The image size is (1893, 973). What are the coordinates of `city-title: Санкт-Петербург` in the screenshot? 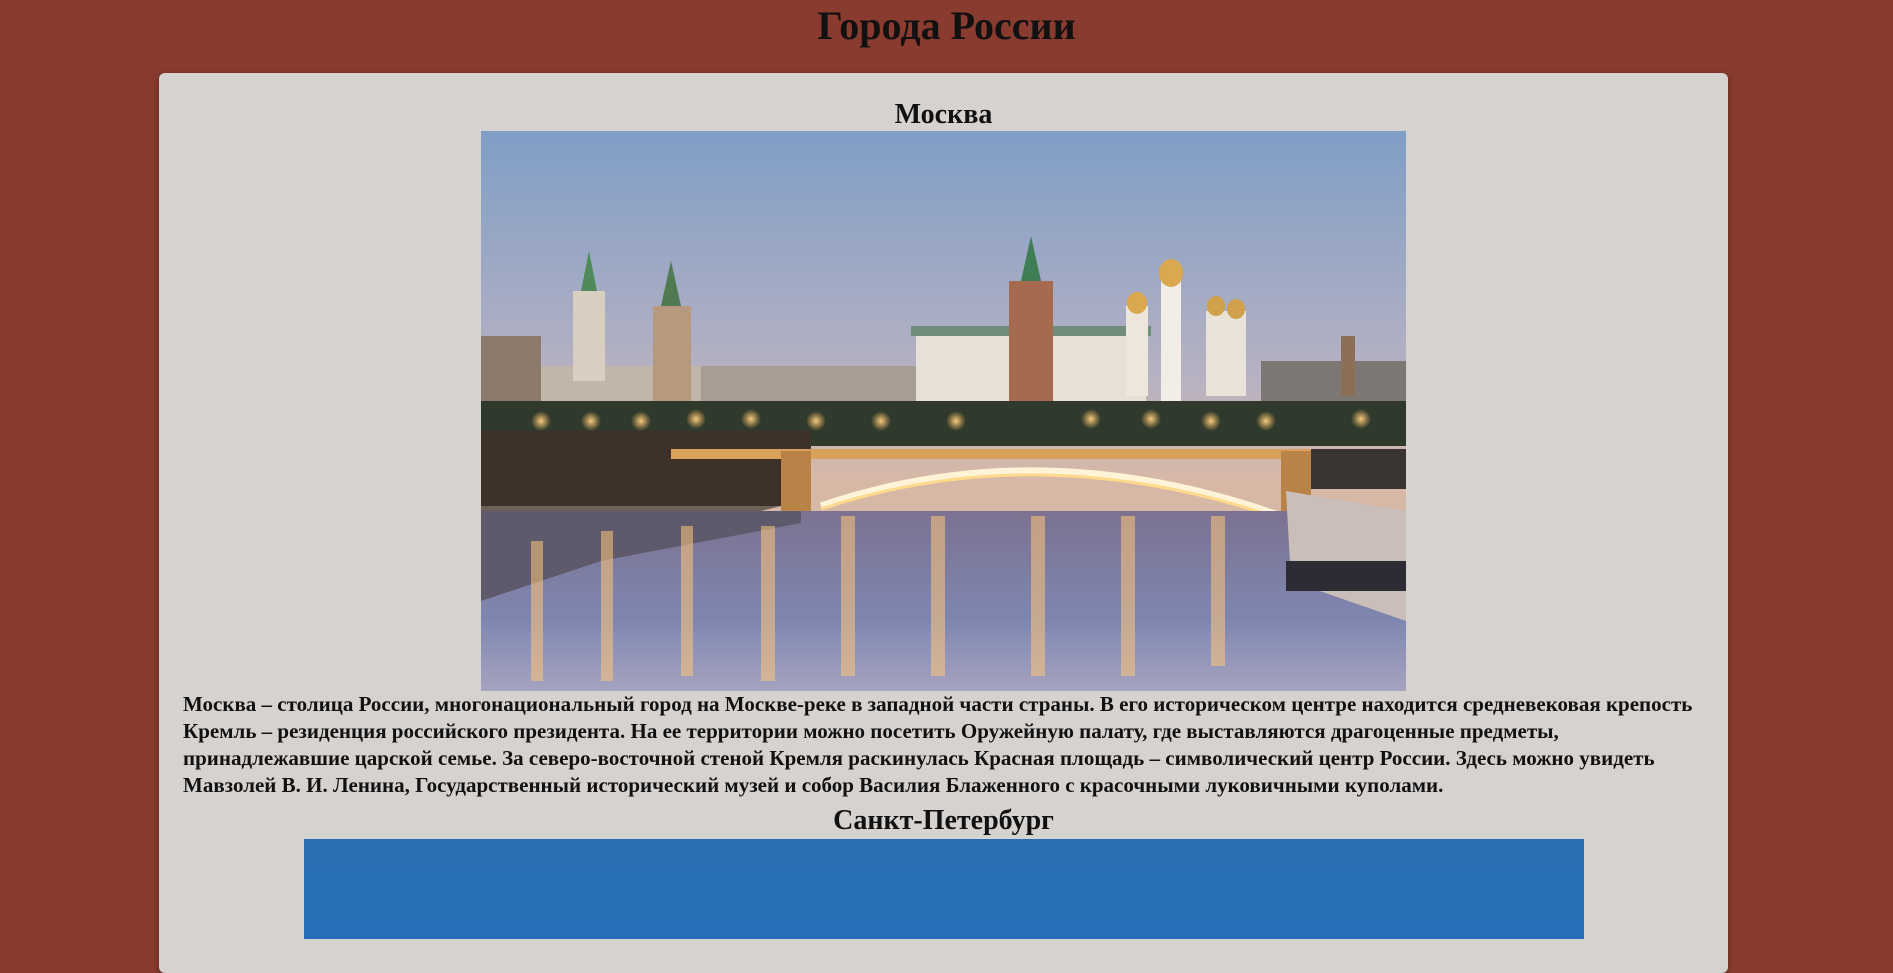 It's located at (943, 820).